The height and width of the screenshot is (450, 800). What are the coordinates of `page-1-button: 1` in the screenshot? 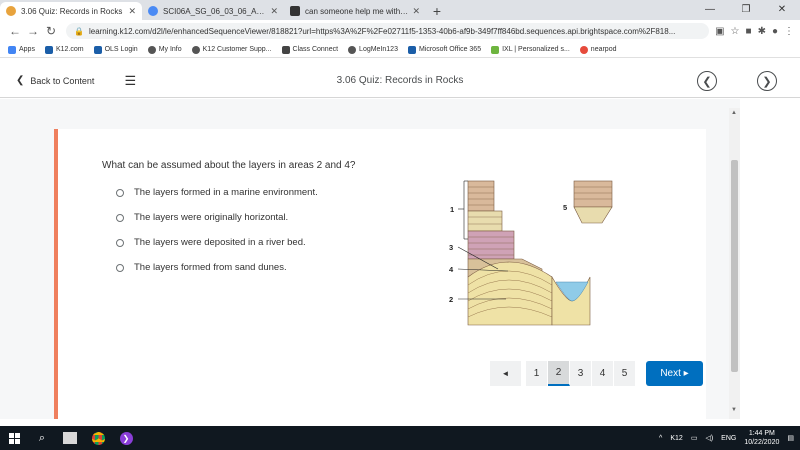 It's located at (537, 373).